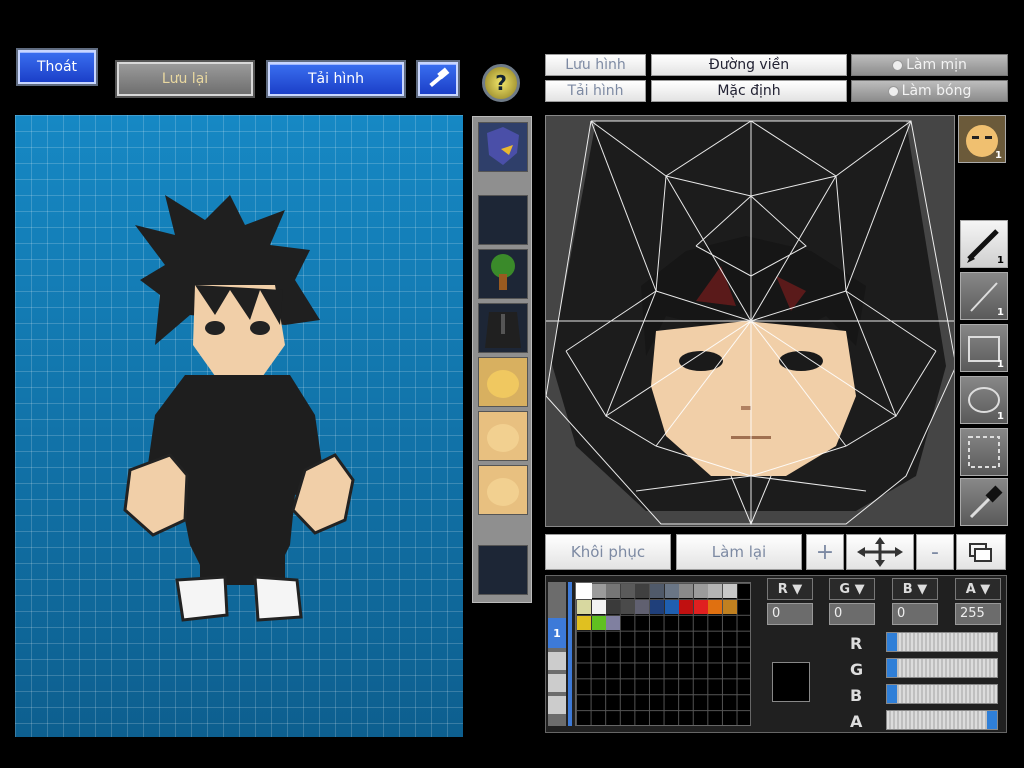  Describe the element at coordinates (749, 91) in the screenshot. I see `default-button: Mặc định` at that location.